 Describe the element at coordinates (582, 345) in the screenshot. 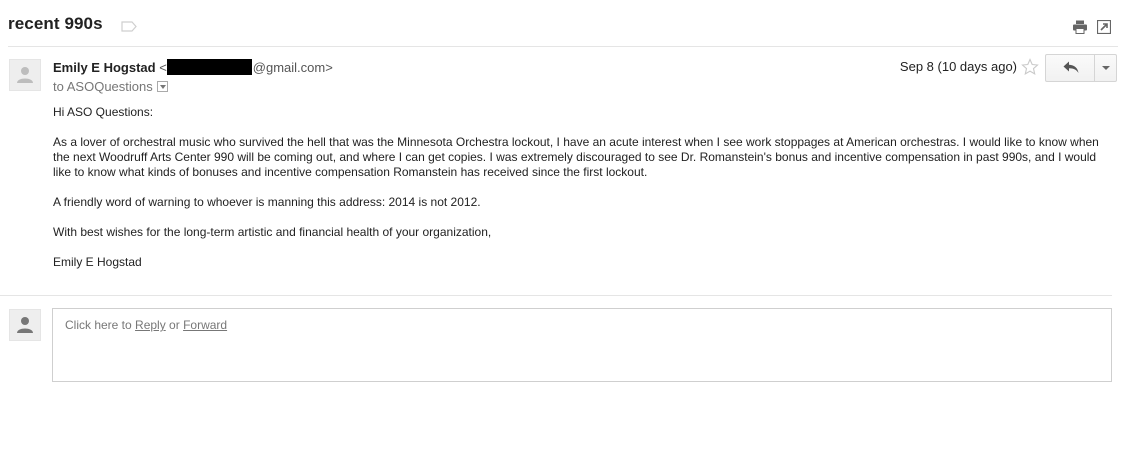

I see `reply-box: Click here to Reply or Forward` at that location.